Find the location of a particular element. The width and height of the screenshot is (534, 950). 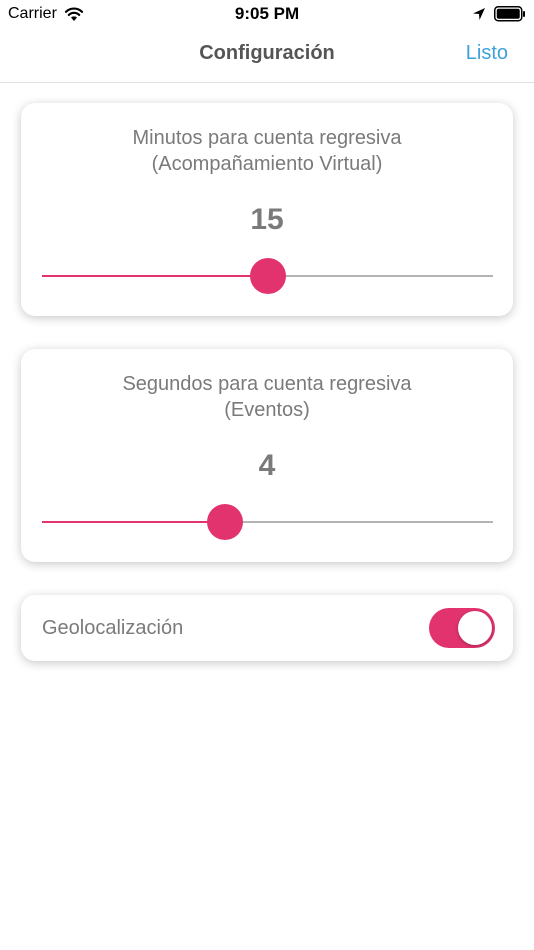

minutes-label-line2: (Acompañamiento Virtual) is located at coordinates (267, 164).